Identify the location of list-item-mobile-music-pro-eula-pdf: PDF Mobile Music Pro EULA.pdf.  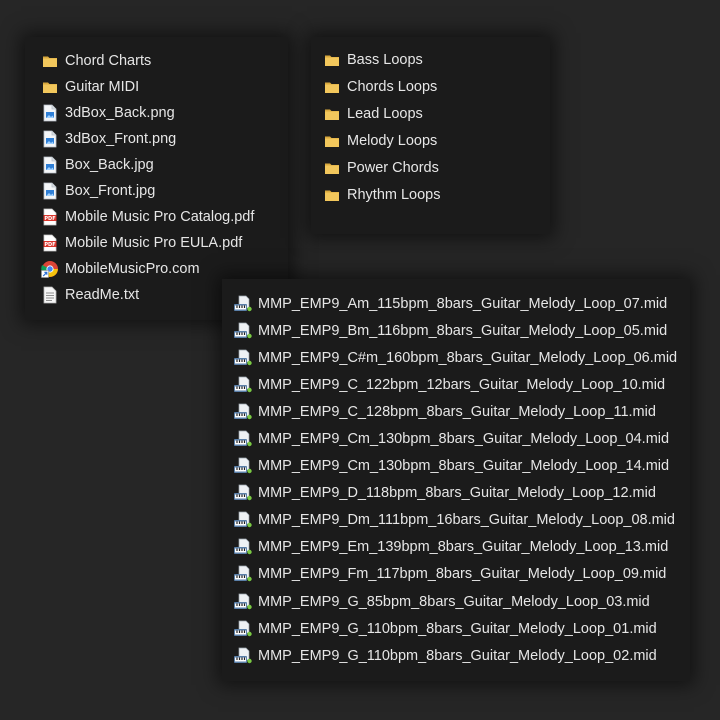
(147, 243).